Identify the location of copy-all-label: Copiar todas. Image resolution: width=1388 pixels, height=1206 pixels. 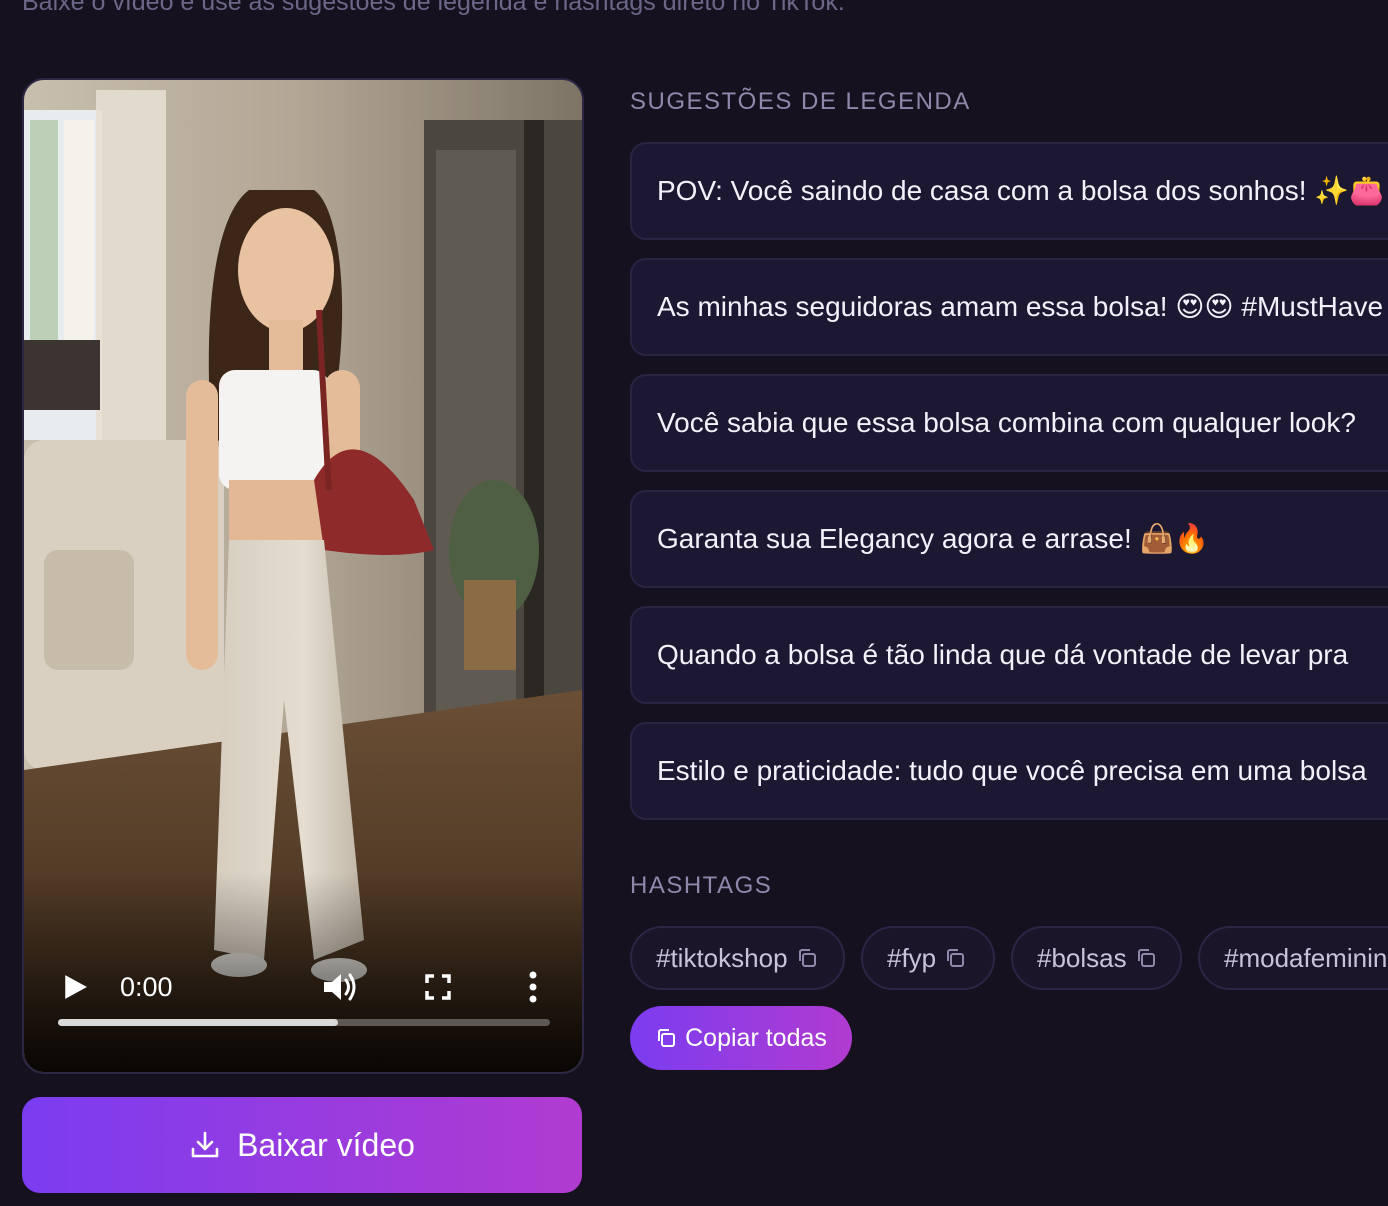
(756, 1037).